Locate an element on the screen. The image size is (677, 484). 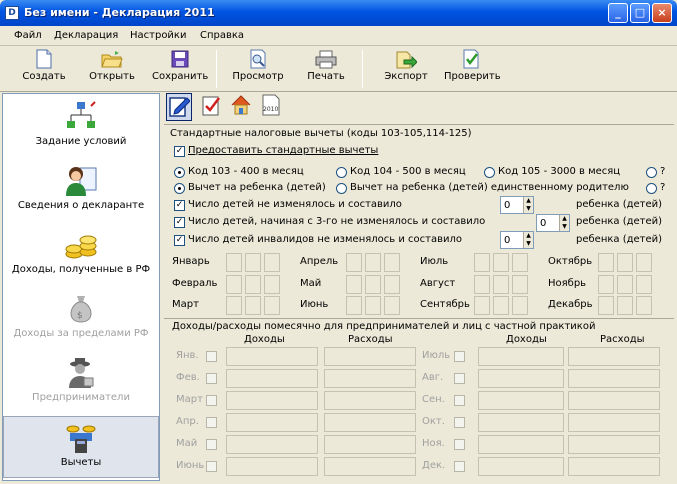
provide-std-checkbox: ✓ is located at coordinates (179, 151).